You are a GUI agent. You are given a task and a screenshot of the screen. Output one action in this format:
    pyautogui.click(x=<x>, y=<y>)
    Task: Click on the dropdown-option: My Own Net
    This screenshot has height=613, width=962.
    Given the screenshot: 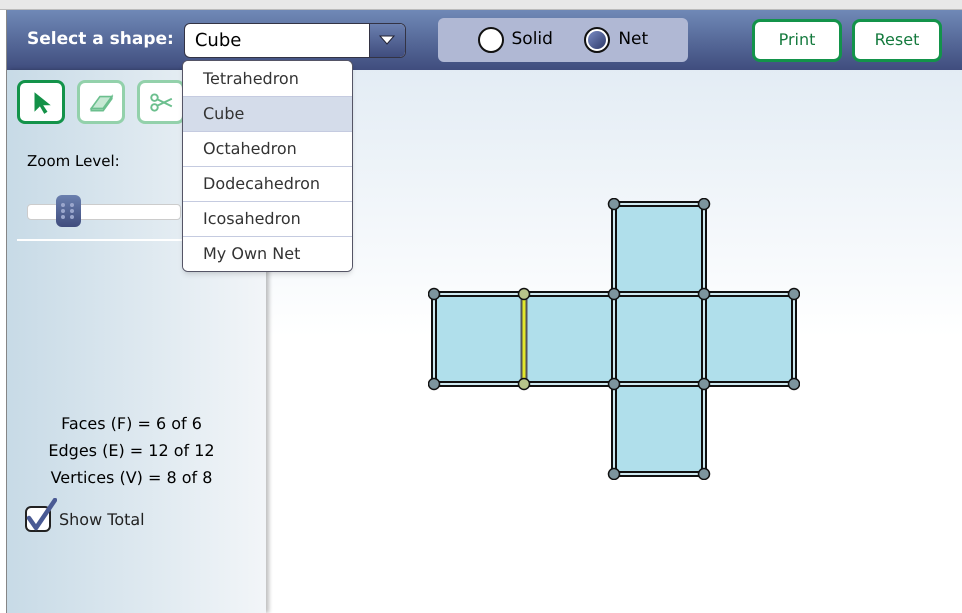 What is the action you would take?
    pyautogui.click(x=267, y=253)
    